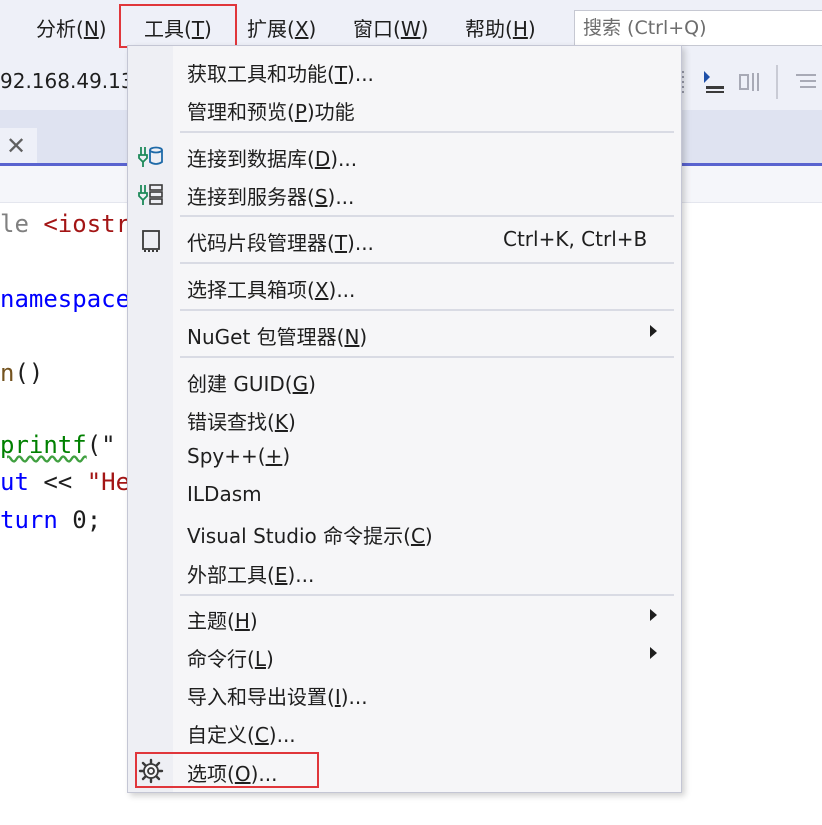 The width and height of the screenshot is (822, 825). What do you see at coordinates (575, 239) in the screenshot?
I see `menu-shortcut: Ctrl+K, Ctrl+B` at bounding box center [575, 239].